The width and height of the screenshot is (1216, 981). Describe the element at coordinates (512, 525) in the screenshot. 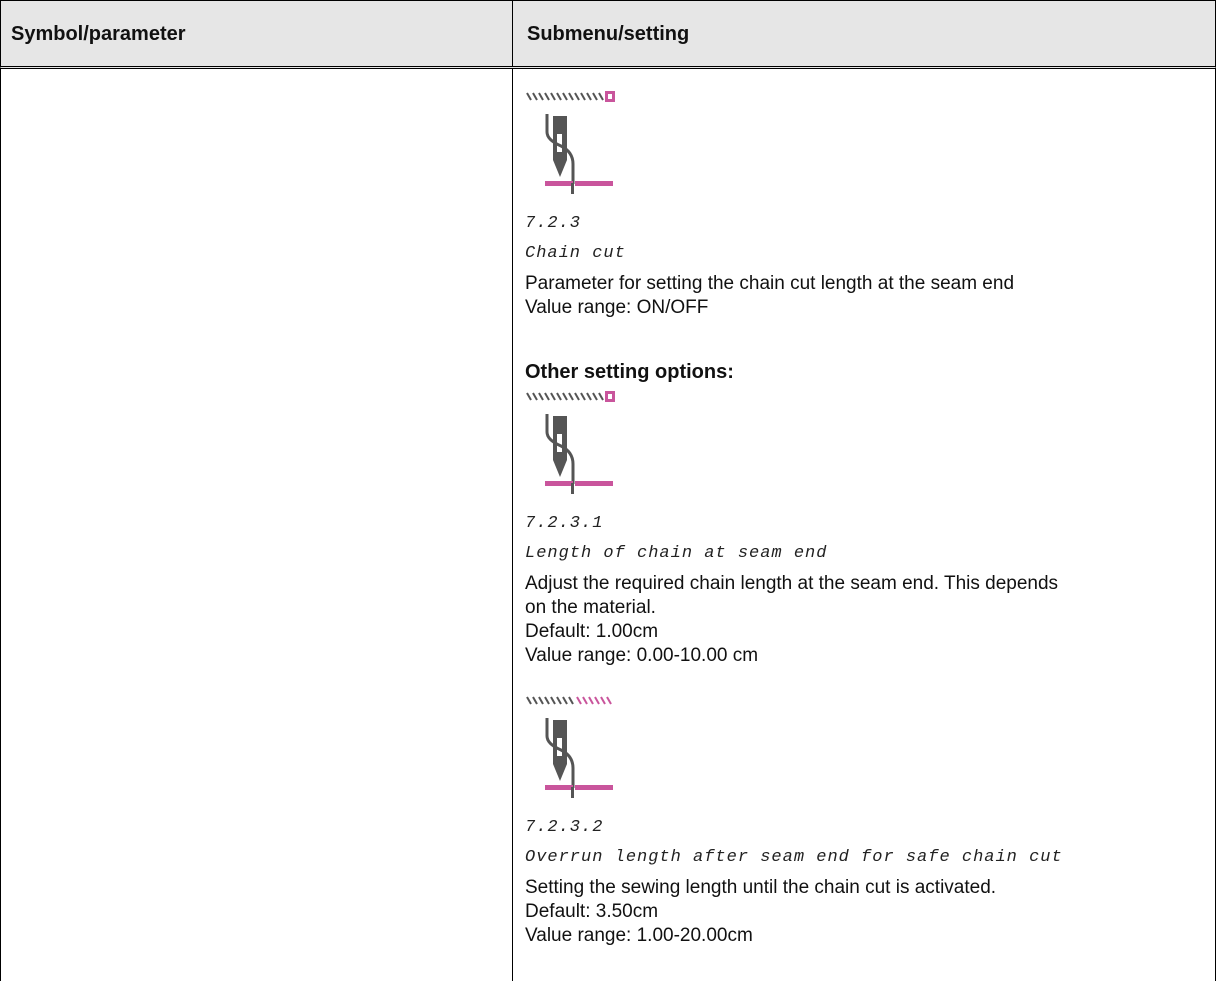

I see `column-divider` at that location.